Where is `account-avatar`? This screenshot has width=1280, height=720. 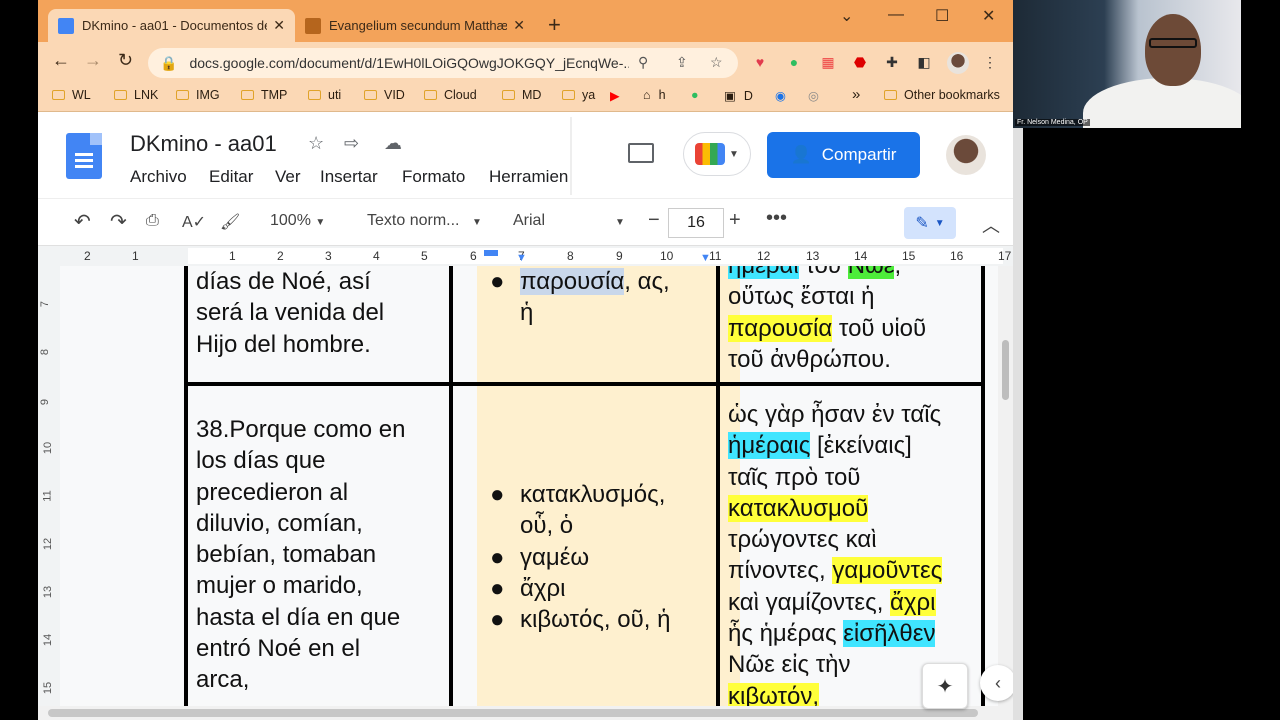
account-avatar is located at coordinates (966, 155).